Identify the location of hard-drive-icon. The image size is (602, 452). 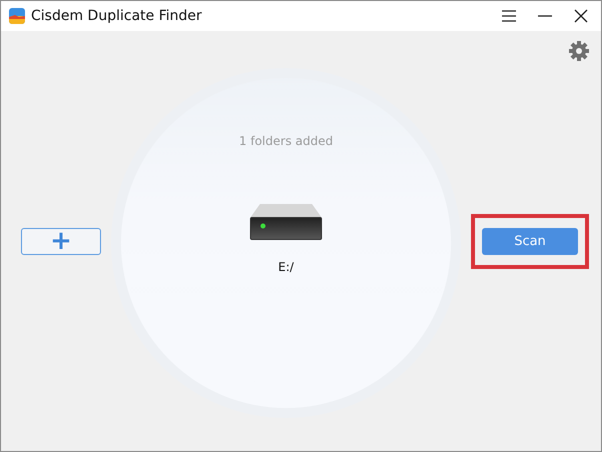
(286, 222).